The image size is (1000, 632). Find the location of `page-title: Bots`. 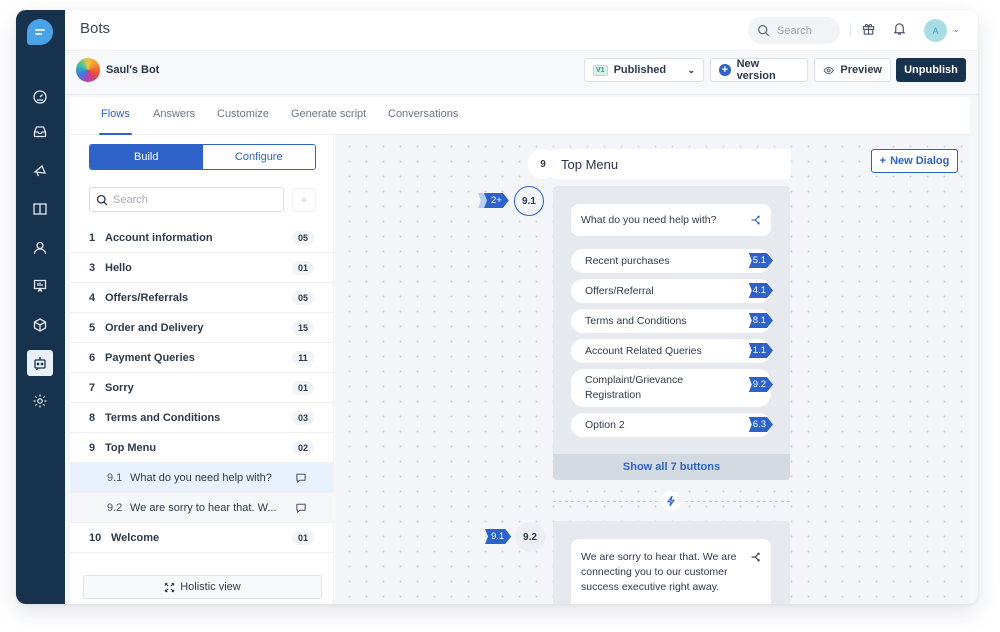

page-title: Bots is located at coordinates (95, 28).